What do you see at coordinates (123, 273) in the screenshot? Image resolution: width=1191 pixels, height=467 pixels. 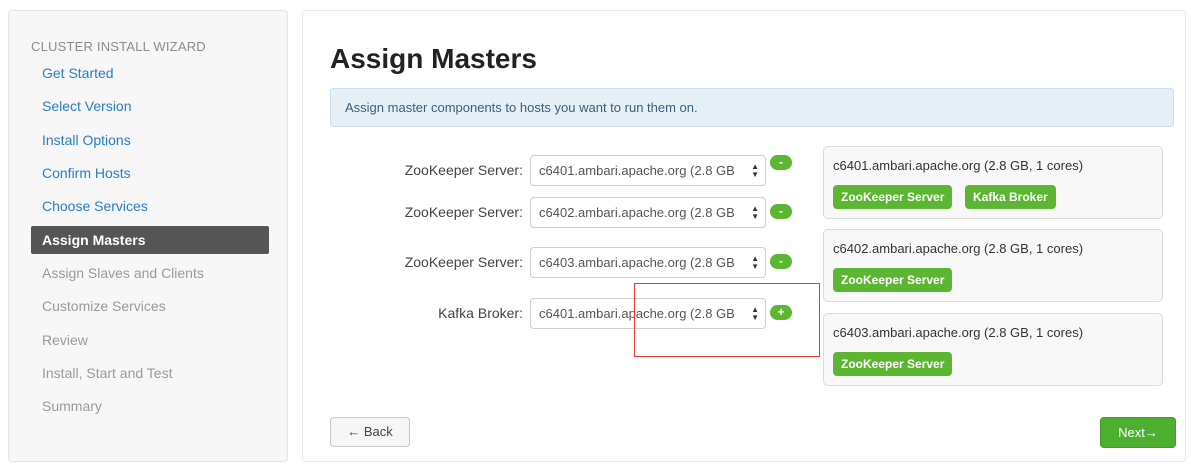 I see `sidebar-item-assign-slaves-clients: Assign Slaves and Clients` at bounding box center [123, 273].